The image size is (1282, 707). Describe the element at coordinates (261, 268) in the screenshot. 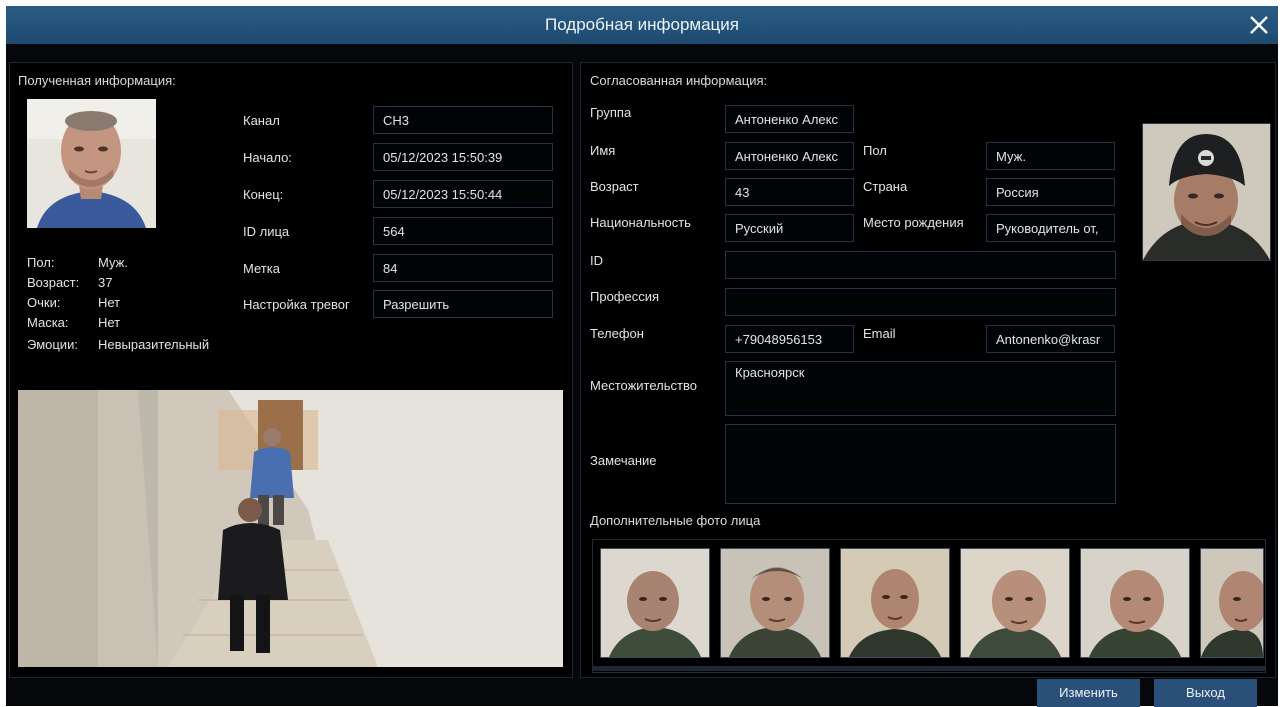

I see `mark-label: Метка` at that location.